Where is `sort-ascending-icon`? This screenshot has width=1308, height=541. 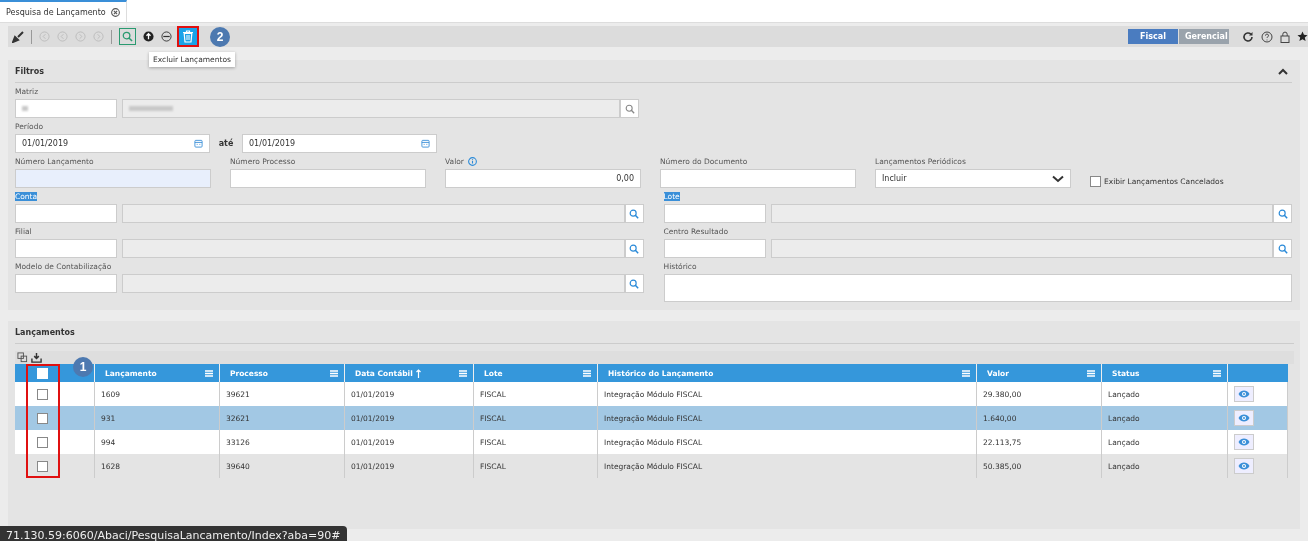 sort-ascending-icon is located at coordinates (418, 373).